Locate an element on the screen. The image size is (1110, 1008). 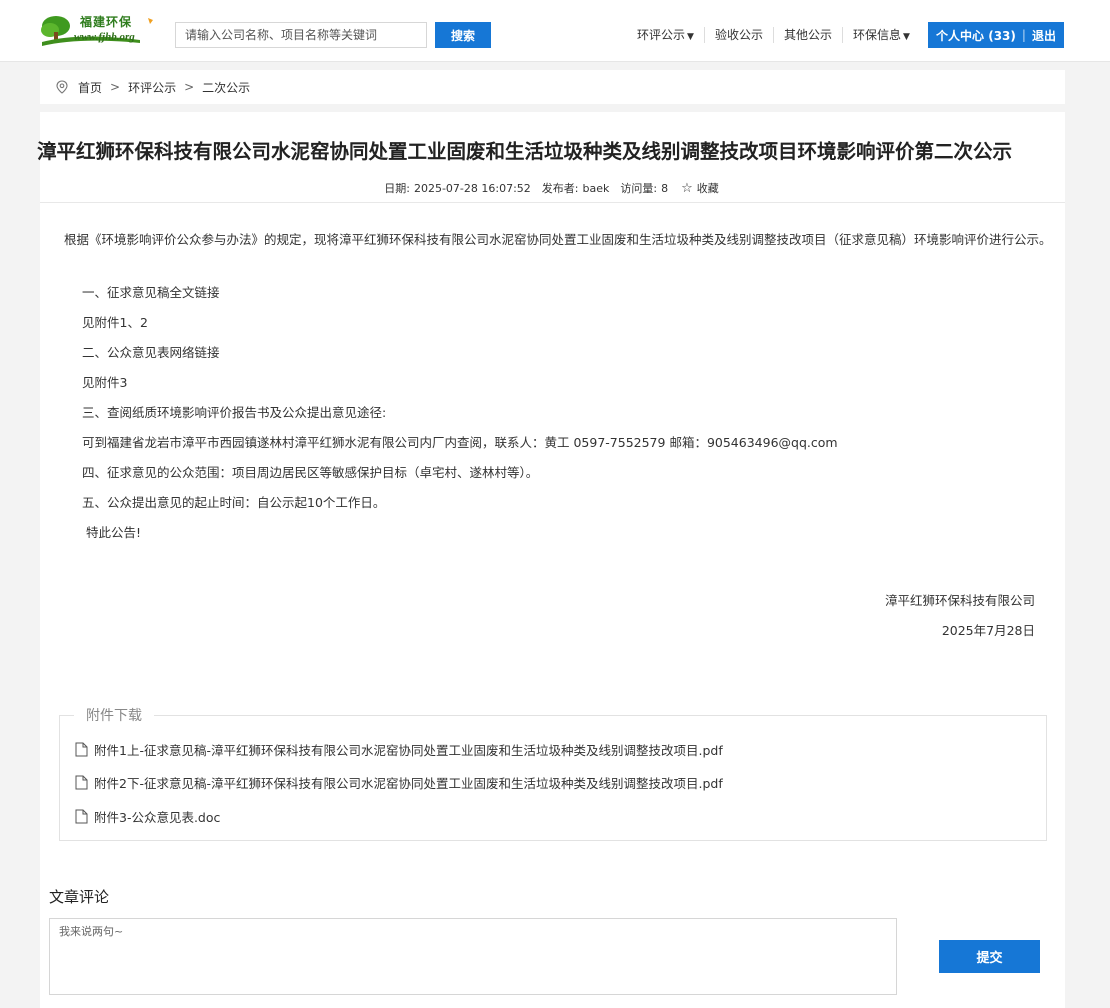
nav-label: 其他公示 is located at coordinates (807, 35).